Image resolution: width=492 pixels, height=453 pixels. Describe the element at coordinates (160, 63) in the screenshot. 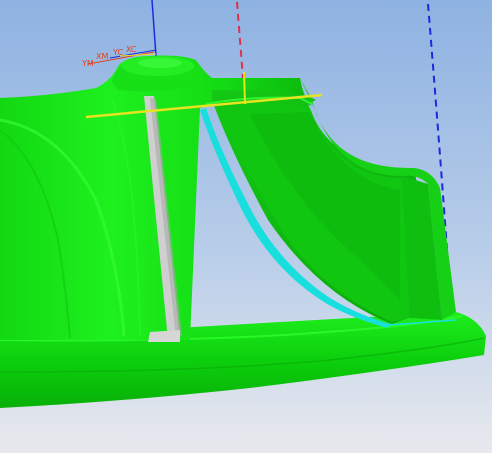

I see `hub-cap-highlight` at that location.